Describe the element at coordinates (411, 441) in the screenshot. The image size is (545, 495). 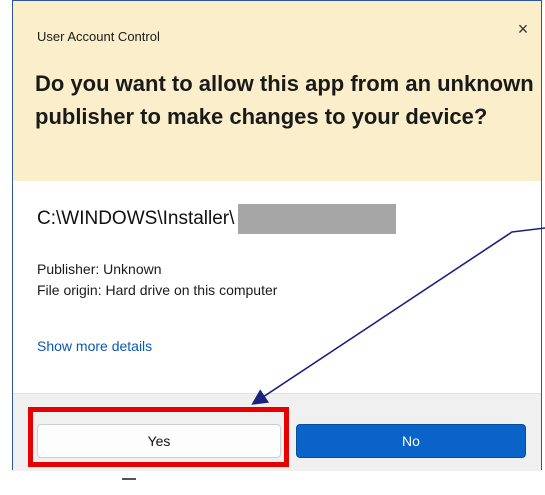
I see `no-button: No` at that location.